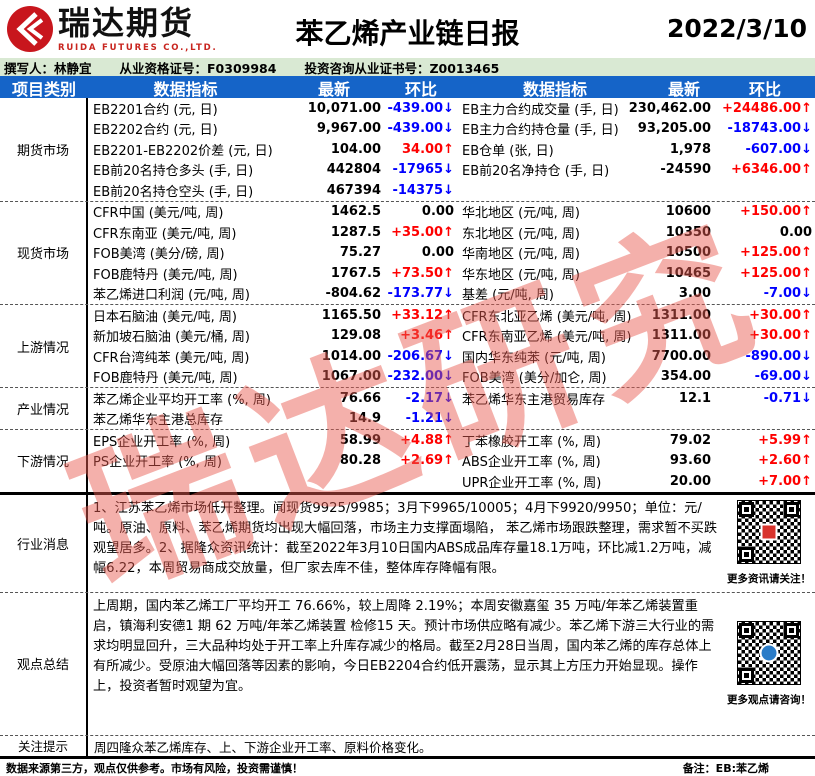 Image resolution: width=815 pixels, height=776 pixels. What do you see at coordinates (531, 463) in the screenshot?
I see `indicator-name: ABS企业开工率 (%, 周)` at bounding box center [531, 463].